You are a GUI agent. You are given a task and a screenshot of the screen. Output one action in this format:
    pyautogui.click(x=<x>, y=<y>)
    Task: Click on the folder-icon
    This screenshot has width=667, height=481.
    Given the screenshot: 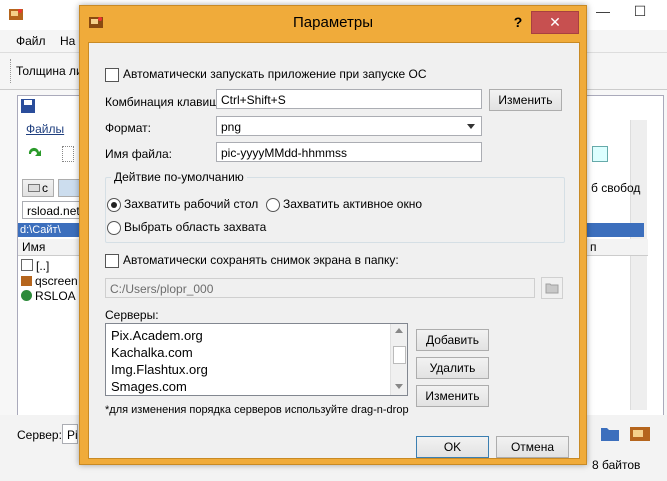 What is the action you would take?
    pyautogui.click(x=552, y=288)
    